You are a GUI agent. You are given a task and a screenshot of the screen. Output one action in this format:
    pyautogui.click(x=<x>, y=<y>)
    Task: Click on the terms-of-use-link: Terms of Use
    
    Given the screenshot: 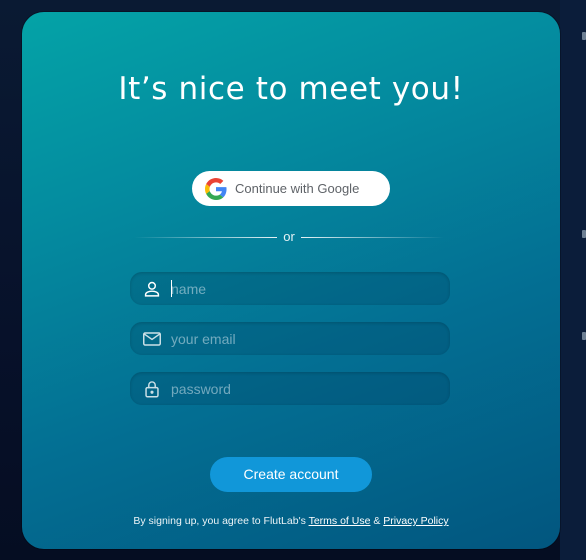 What is the action you would take?
    pyautogui.click(x=340, y=521)
    